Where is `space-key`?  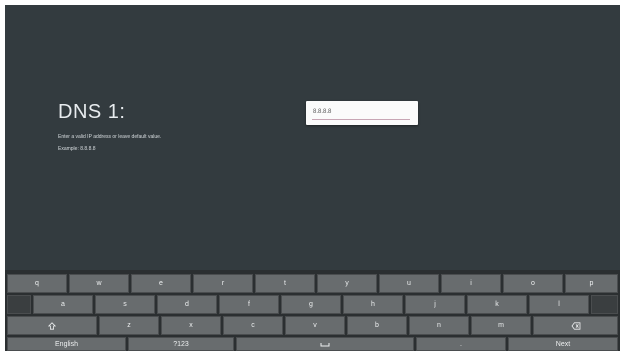 space-key is located at coordinates (325, 344).